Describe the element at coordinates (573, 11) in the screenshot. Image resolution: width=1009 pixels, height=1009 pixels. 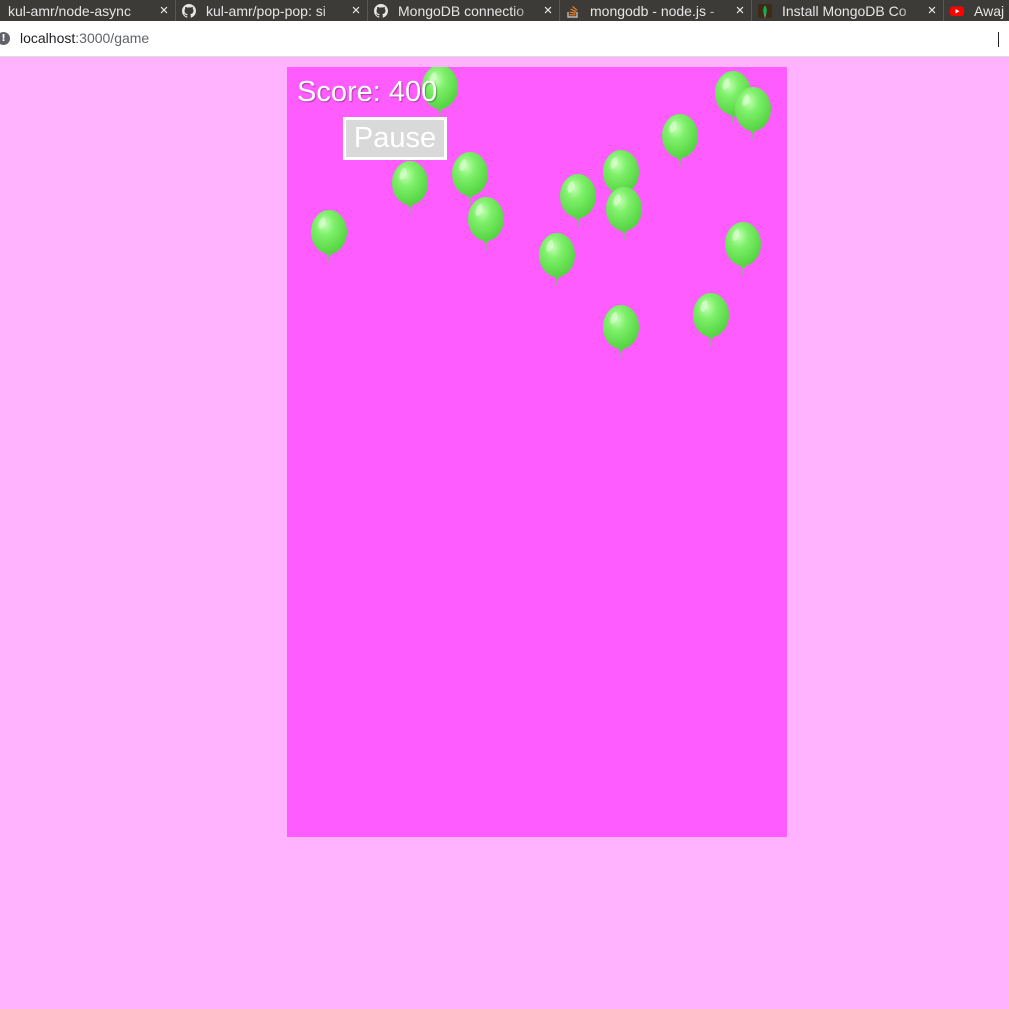
I see `stackoverflow-icon` at that location.